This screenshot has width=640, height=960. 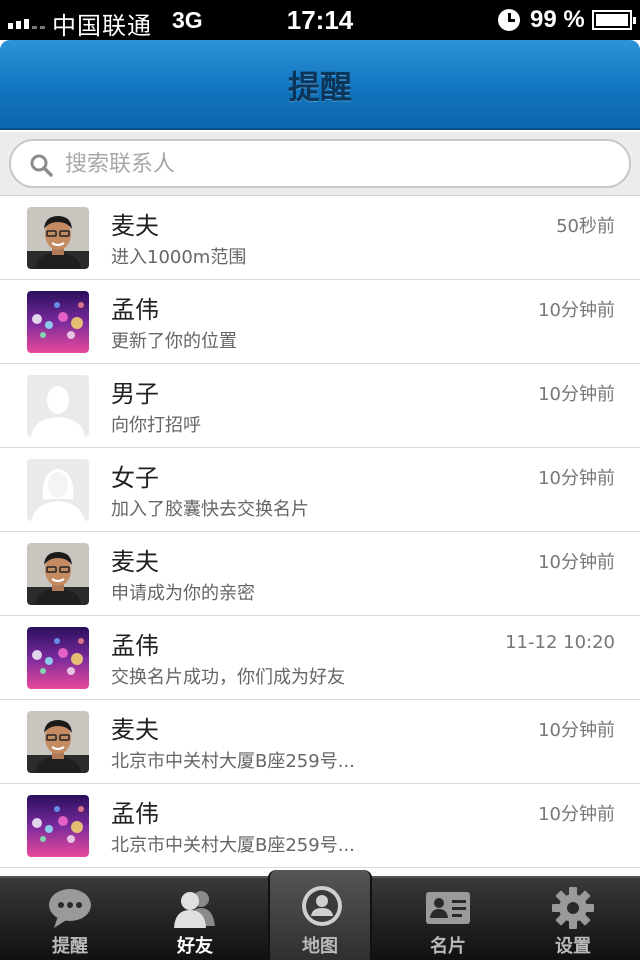 I want to click on notification-message: 进入1000m范围, so click(x=179, y=257).